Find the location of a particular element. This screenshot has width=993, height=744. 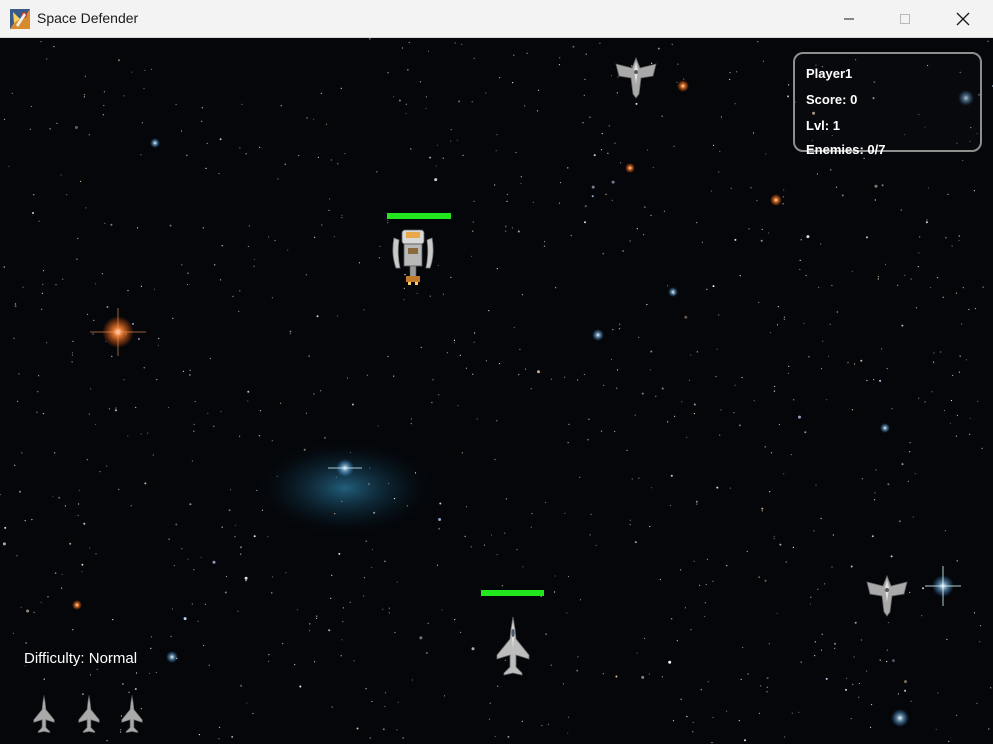

minimize-button is located at coordinates (849, 19).